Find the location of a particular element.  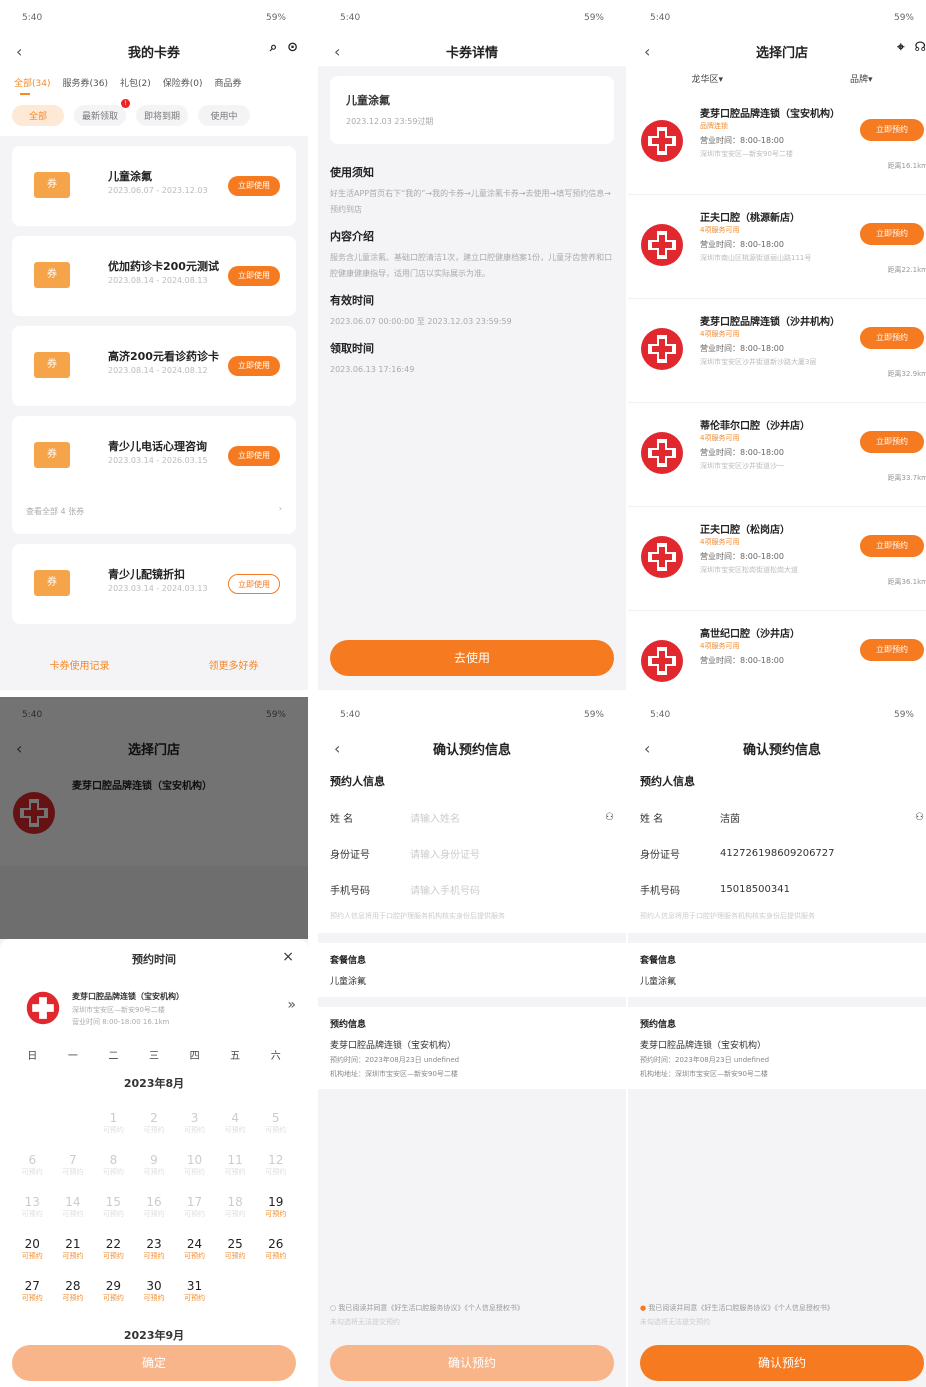

day-number: 4 is located at coordinates (235, 1118).